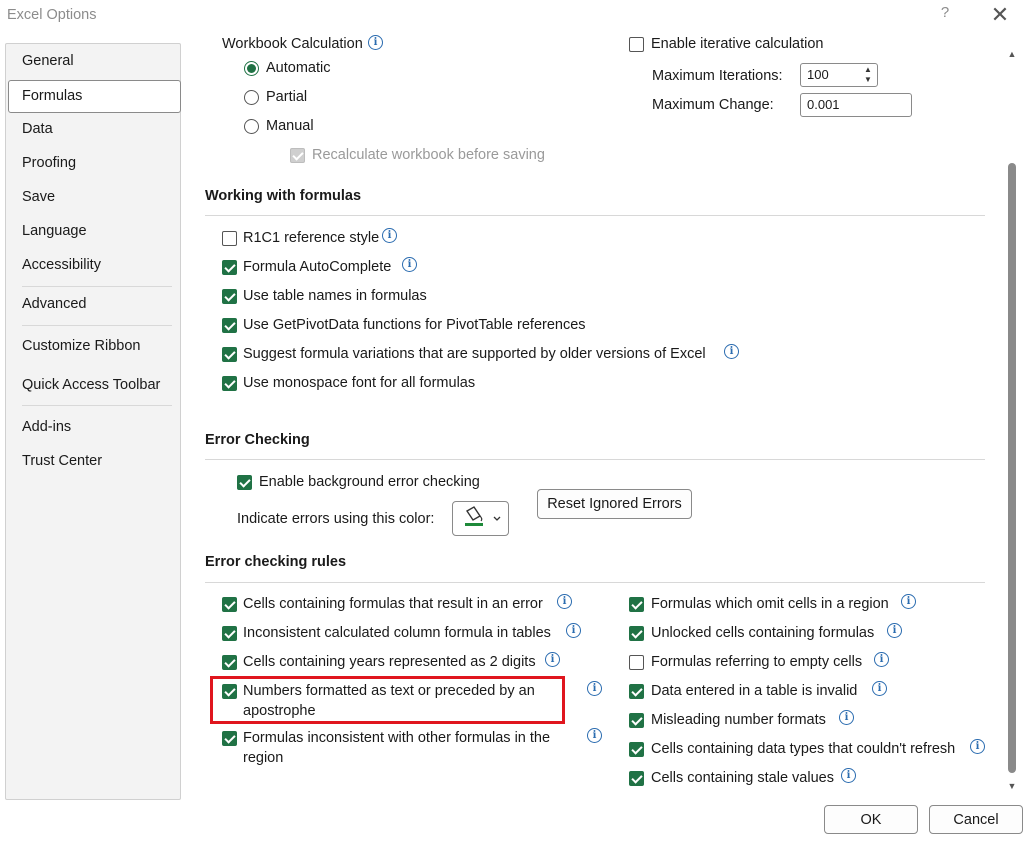 Image resolution: width=1030 pixels, height=841 pixels. I want to click on sidebar-divider, so click(97, 405).